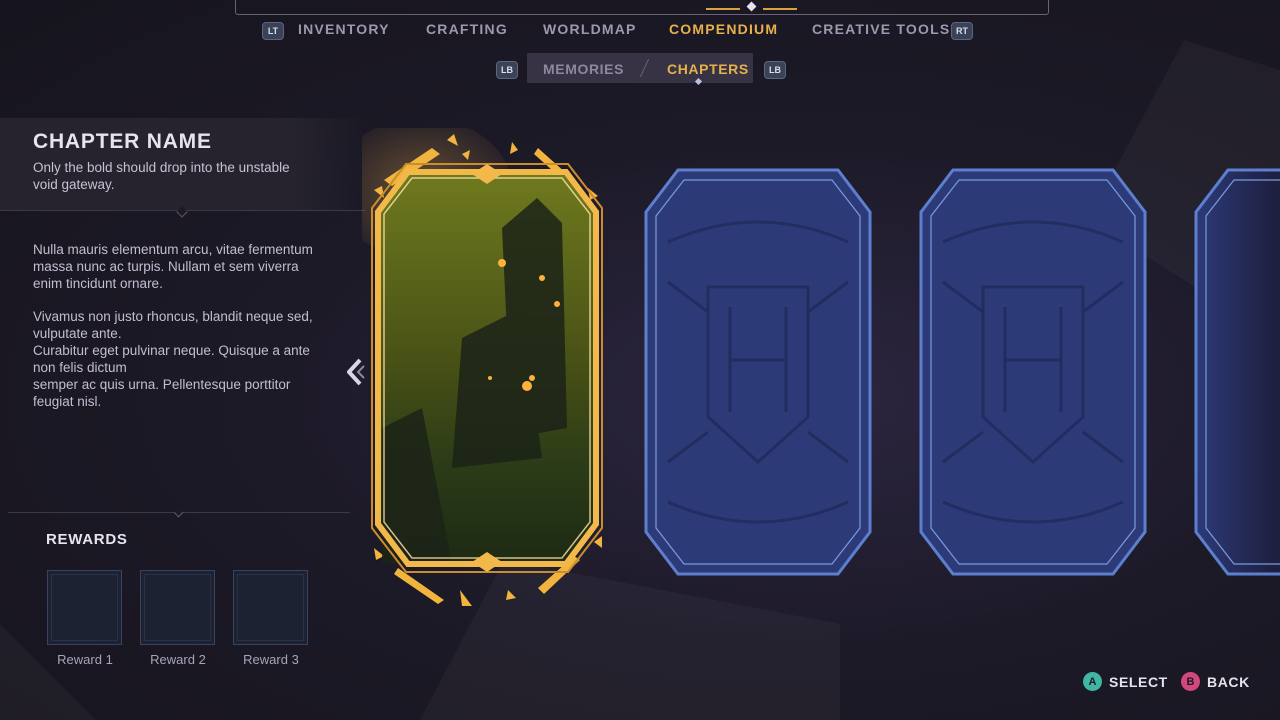 The height and width of the screenshot is (720, 1280). I want to click on rewards-title: REWARDS, so click(87, 539).